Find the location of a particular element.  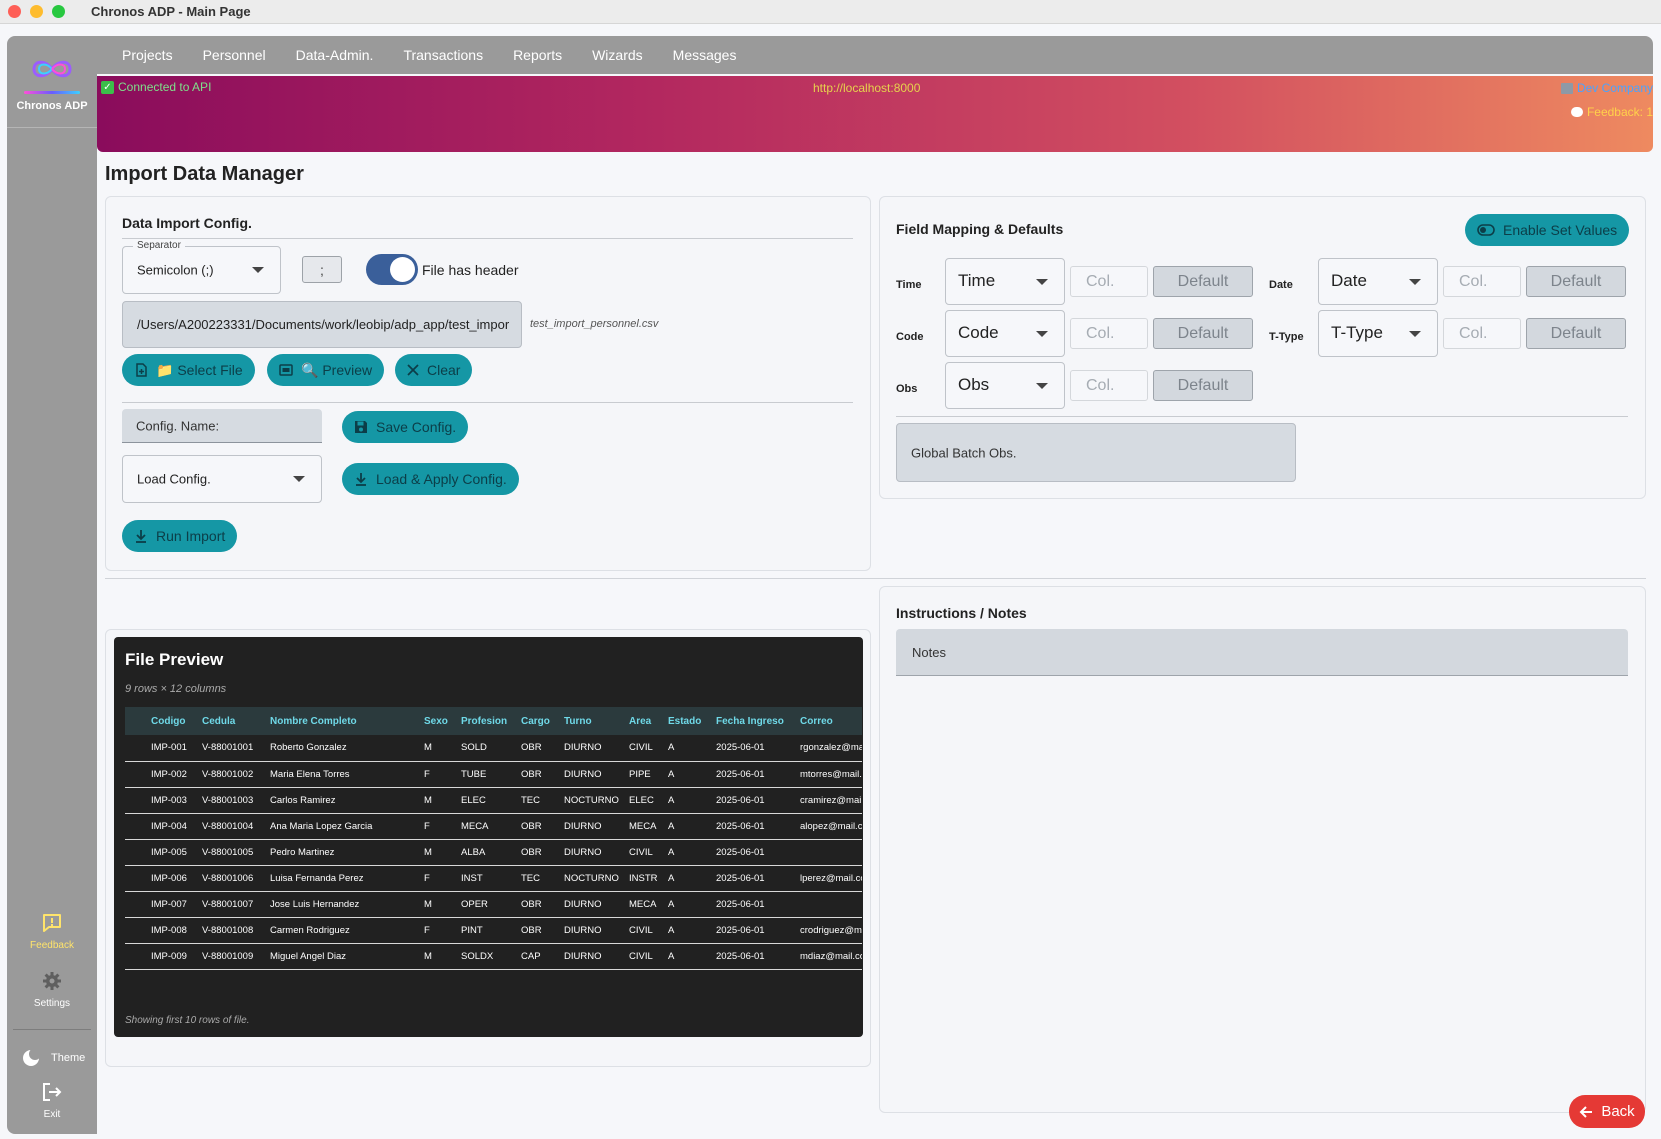

obs-default-input: Default is located at coordinates (1203, 385).